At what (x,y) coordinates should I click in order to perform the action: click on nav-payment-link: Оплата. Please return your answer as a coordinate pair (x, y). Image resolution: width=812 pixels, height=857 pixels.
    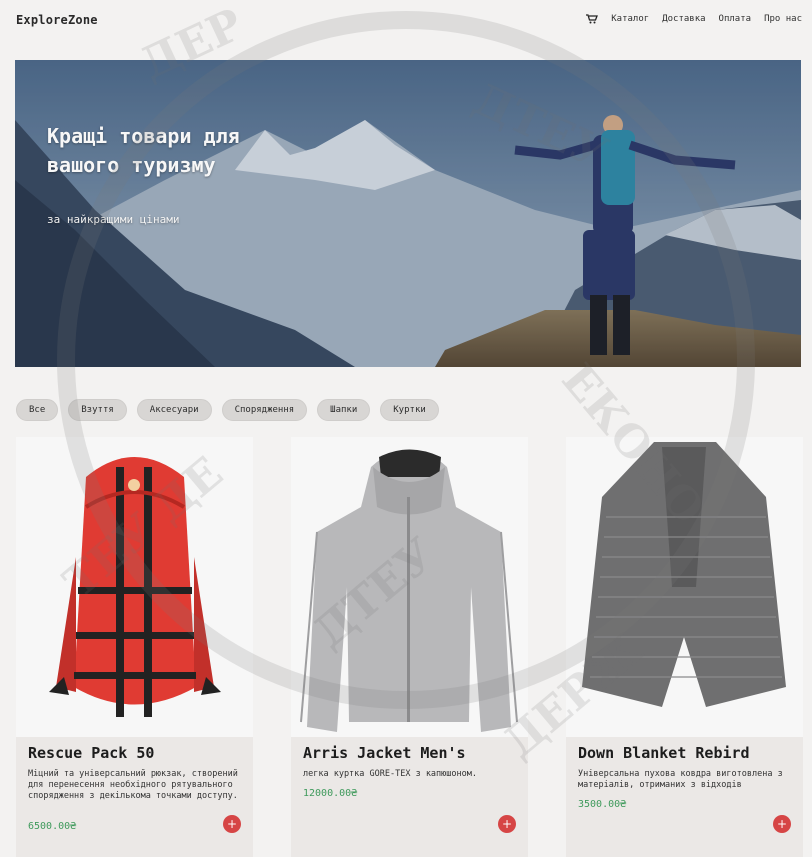
    Looking at the image, I should click on (735, 19).